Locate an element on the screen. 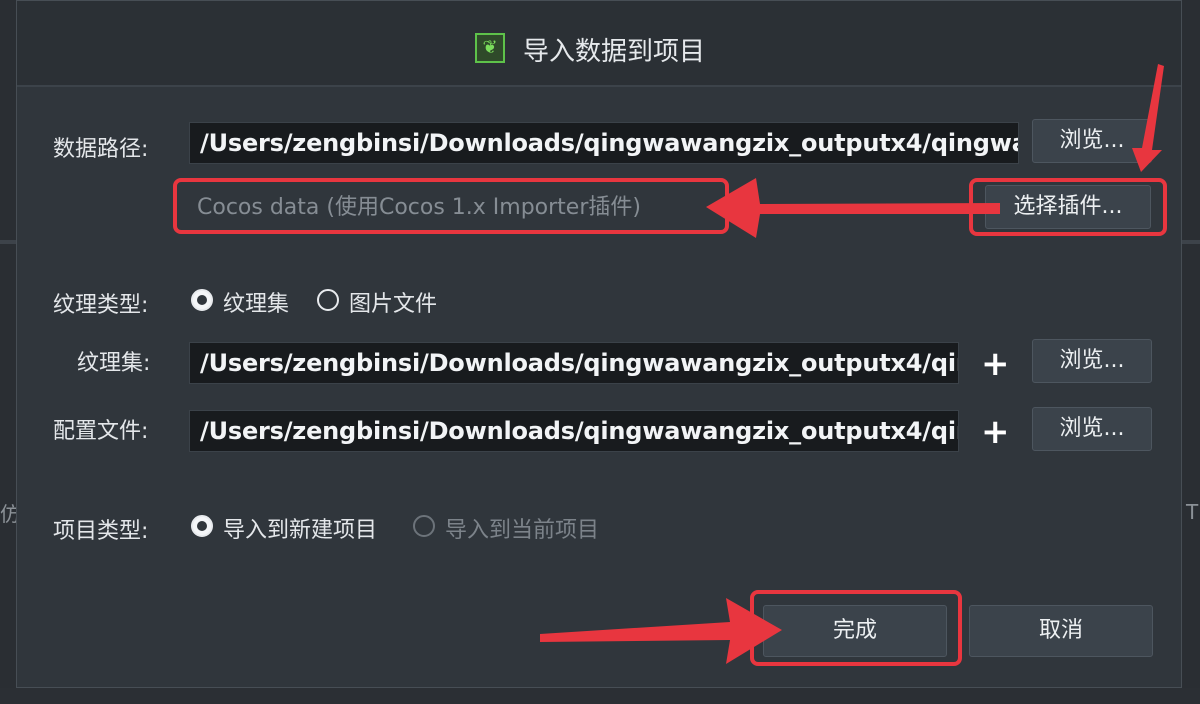 The image size is (1200, 704). arrow-to-plugin-hint is located at coordinates (853, 208).